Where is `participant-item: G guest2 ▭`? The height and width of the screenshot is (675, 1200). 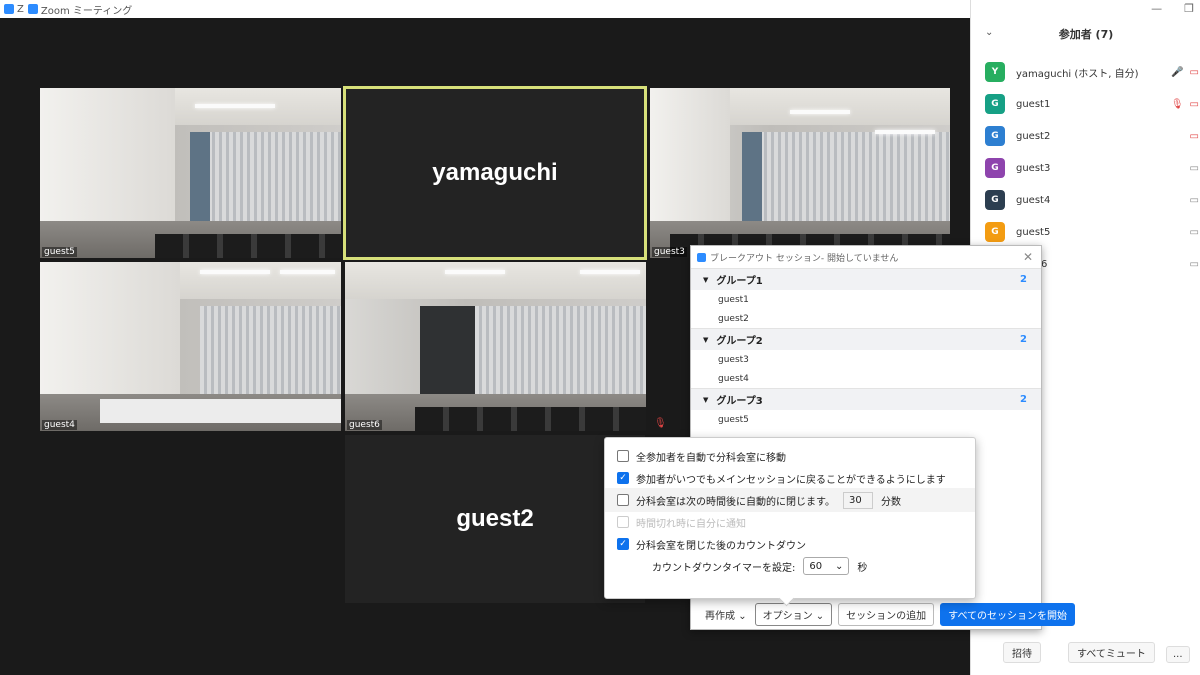 participant-item: G guest2 ▭ is located at coordinates (1085, 136).